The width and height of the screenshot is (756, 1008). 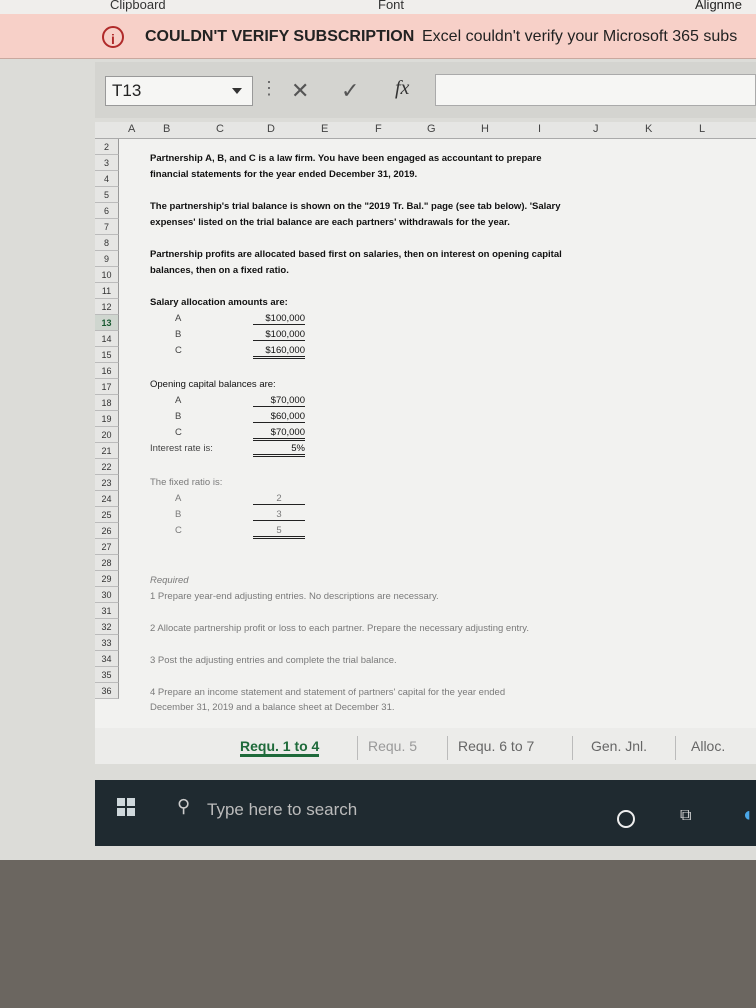 What do you see at coordinates (107, 595) in the screenshot?
I see `row-header: 30` at bounding box center [107, 595].